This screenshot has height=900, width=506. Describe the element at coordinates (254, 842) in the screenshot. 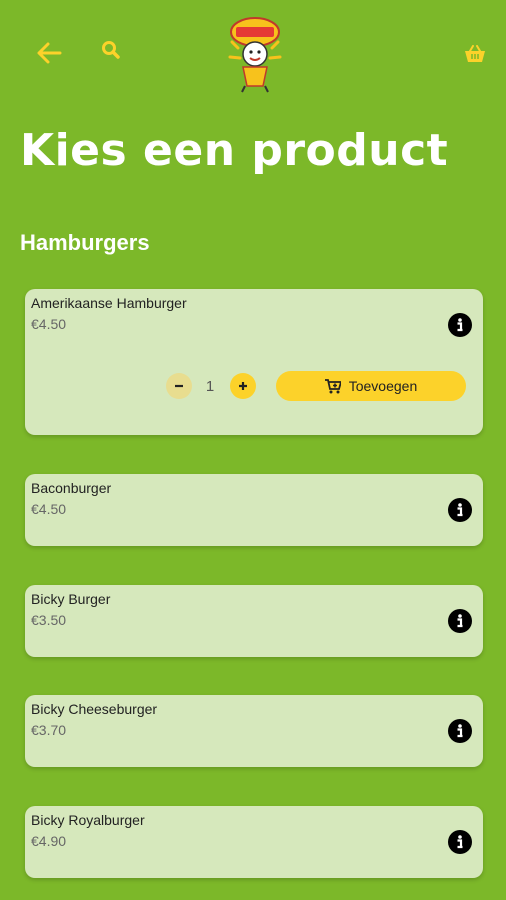

I see `product-card: Bicky Royalburger €4.90` at that location.